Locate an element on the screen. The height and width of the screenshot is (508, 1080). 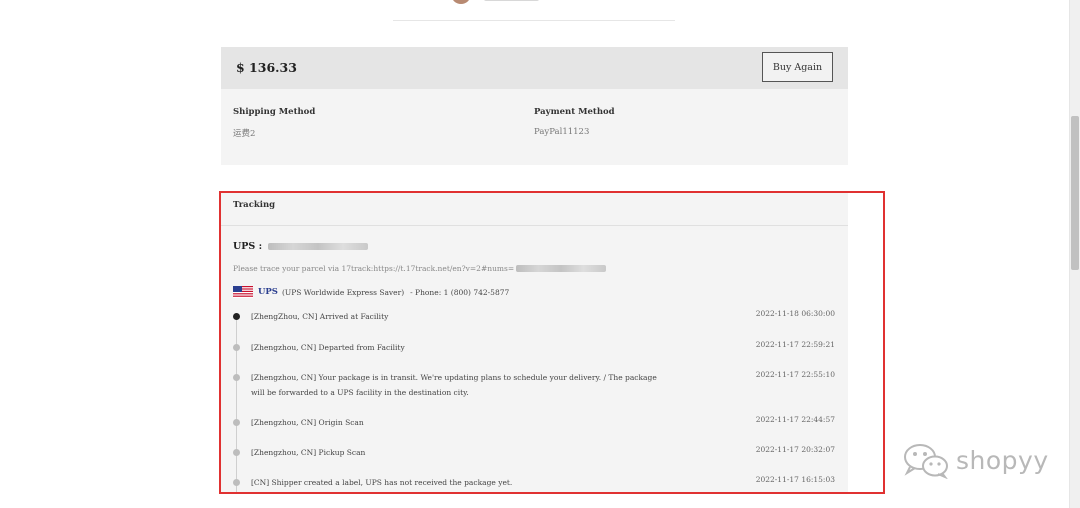
order-summary-header: $ 136.33 Buy Again is located at coordinates (534, 68).